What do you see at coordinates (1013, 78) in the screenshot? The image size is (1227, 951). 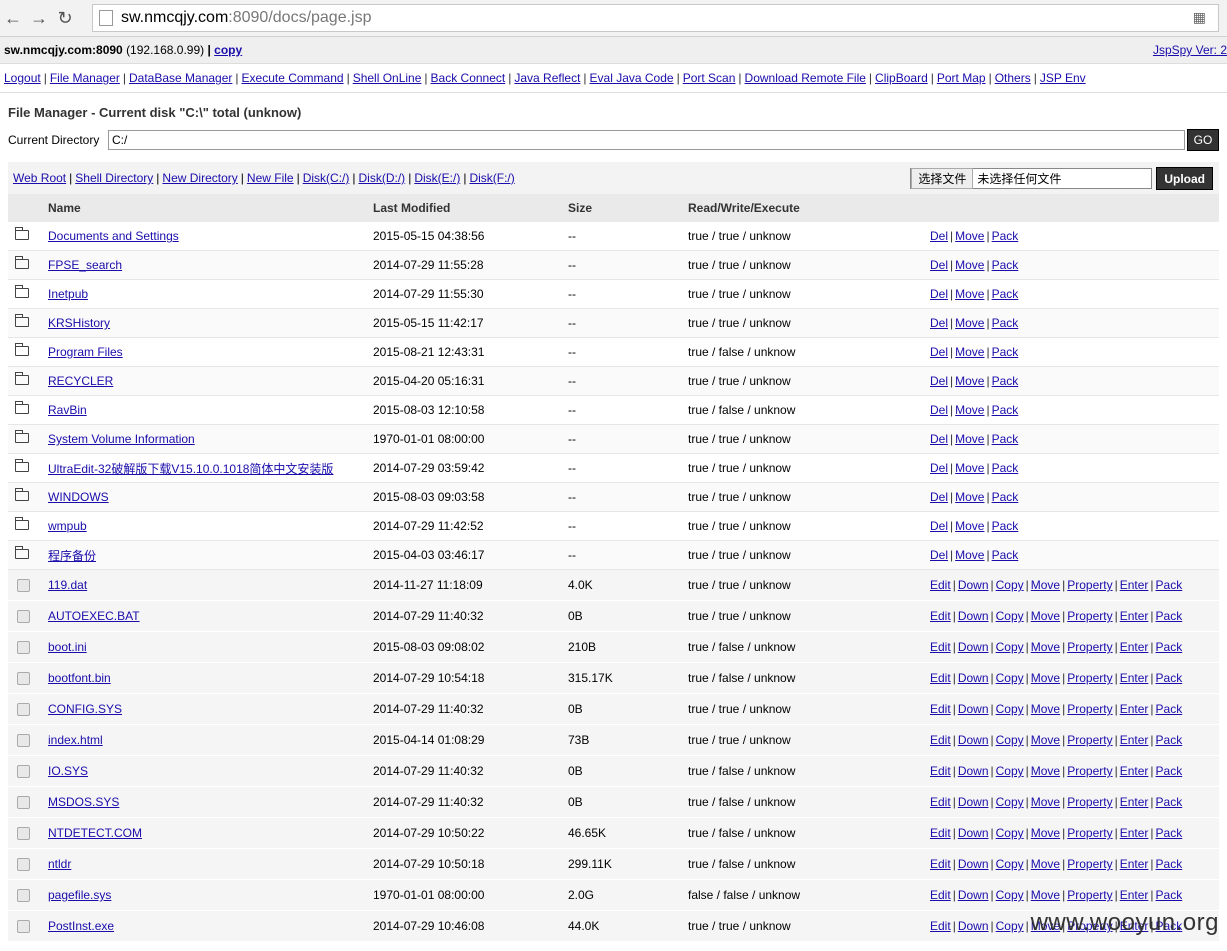 I see `menu-item-others: Others` at bounding box center [1013, 78].